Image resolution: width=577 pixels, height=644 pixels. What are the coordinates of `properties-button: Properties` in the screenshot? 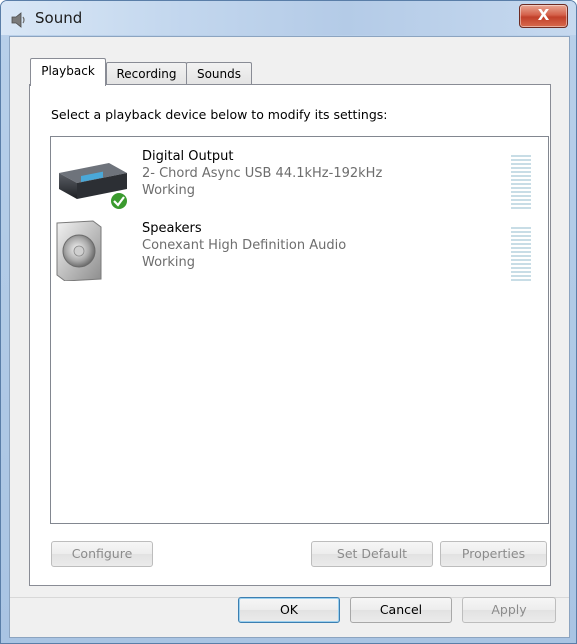 It's located at (493, 554).